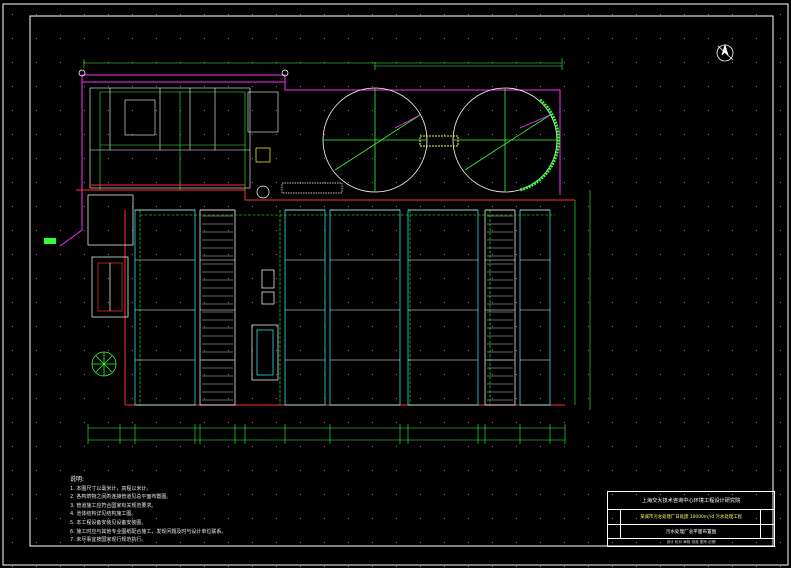 Image resolution: width=791 pixels, height=568 pixels. I want to click on bottom-dimension-lines, so click(326, 434).